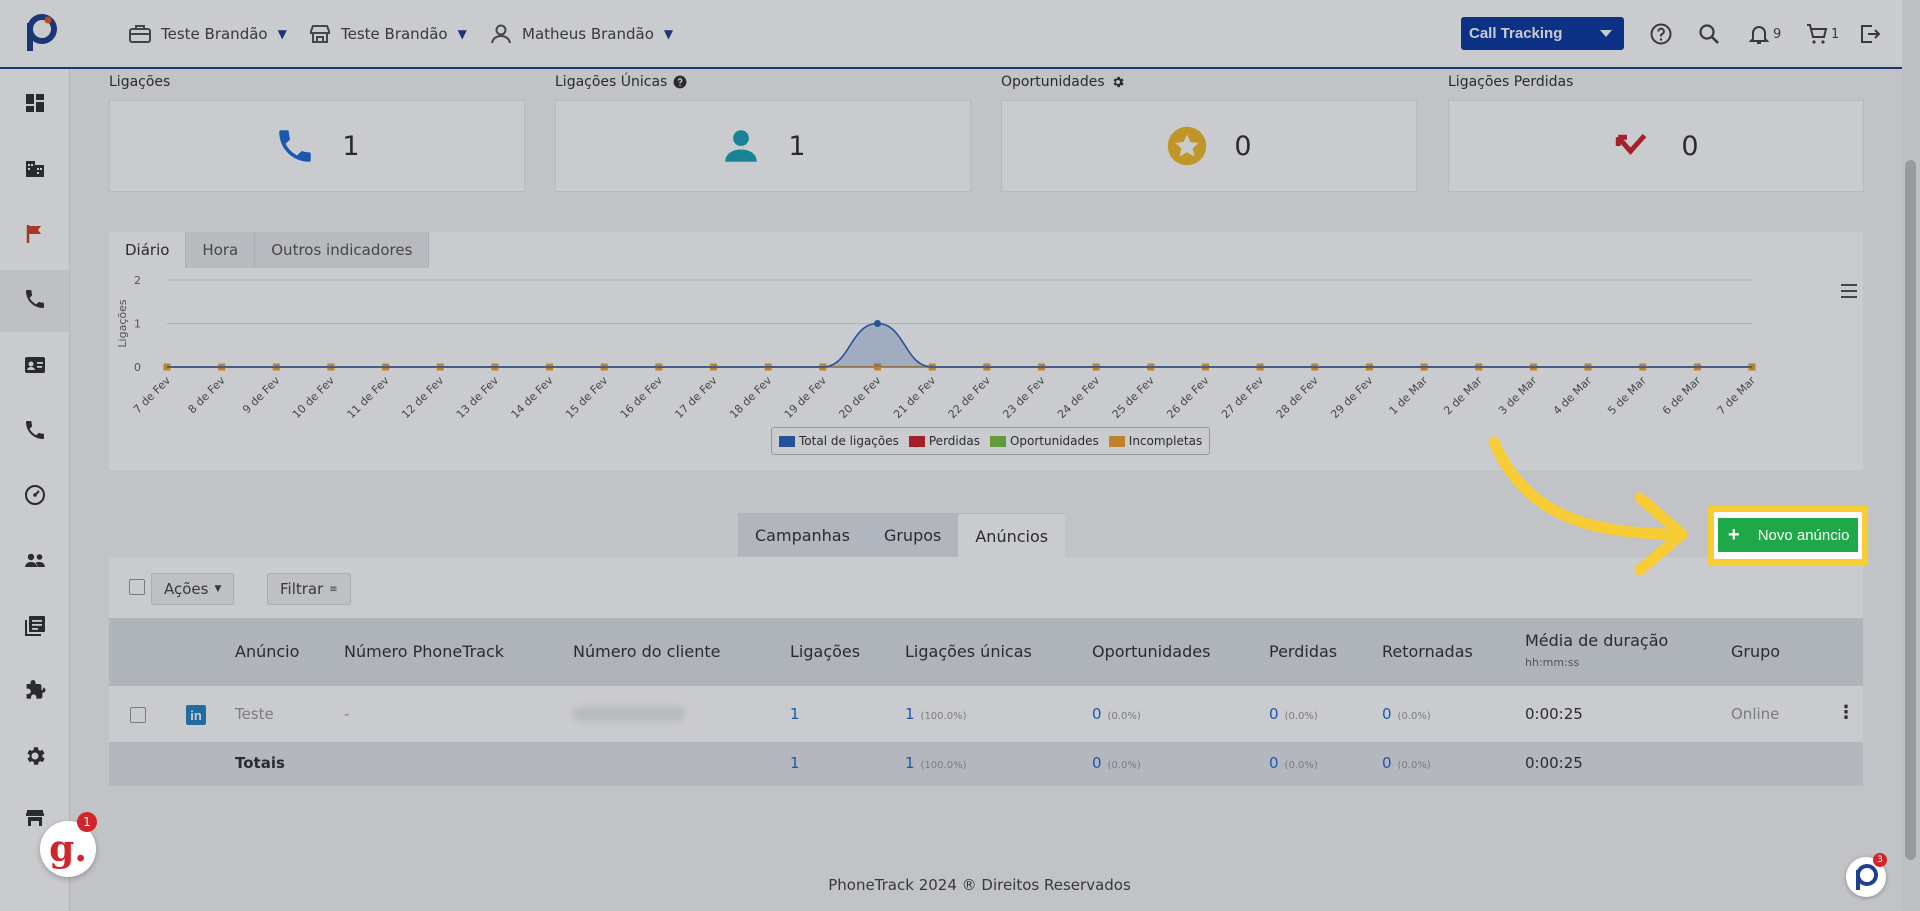 The image size is (1920, 911). What do you see at coordinates (802, 535) in the screenshot?
I see `tab-campaigns: Campanhas` at bounding box center [802, 535].